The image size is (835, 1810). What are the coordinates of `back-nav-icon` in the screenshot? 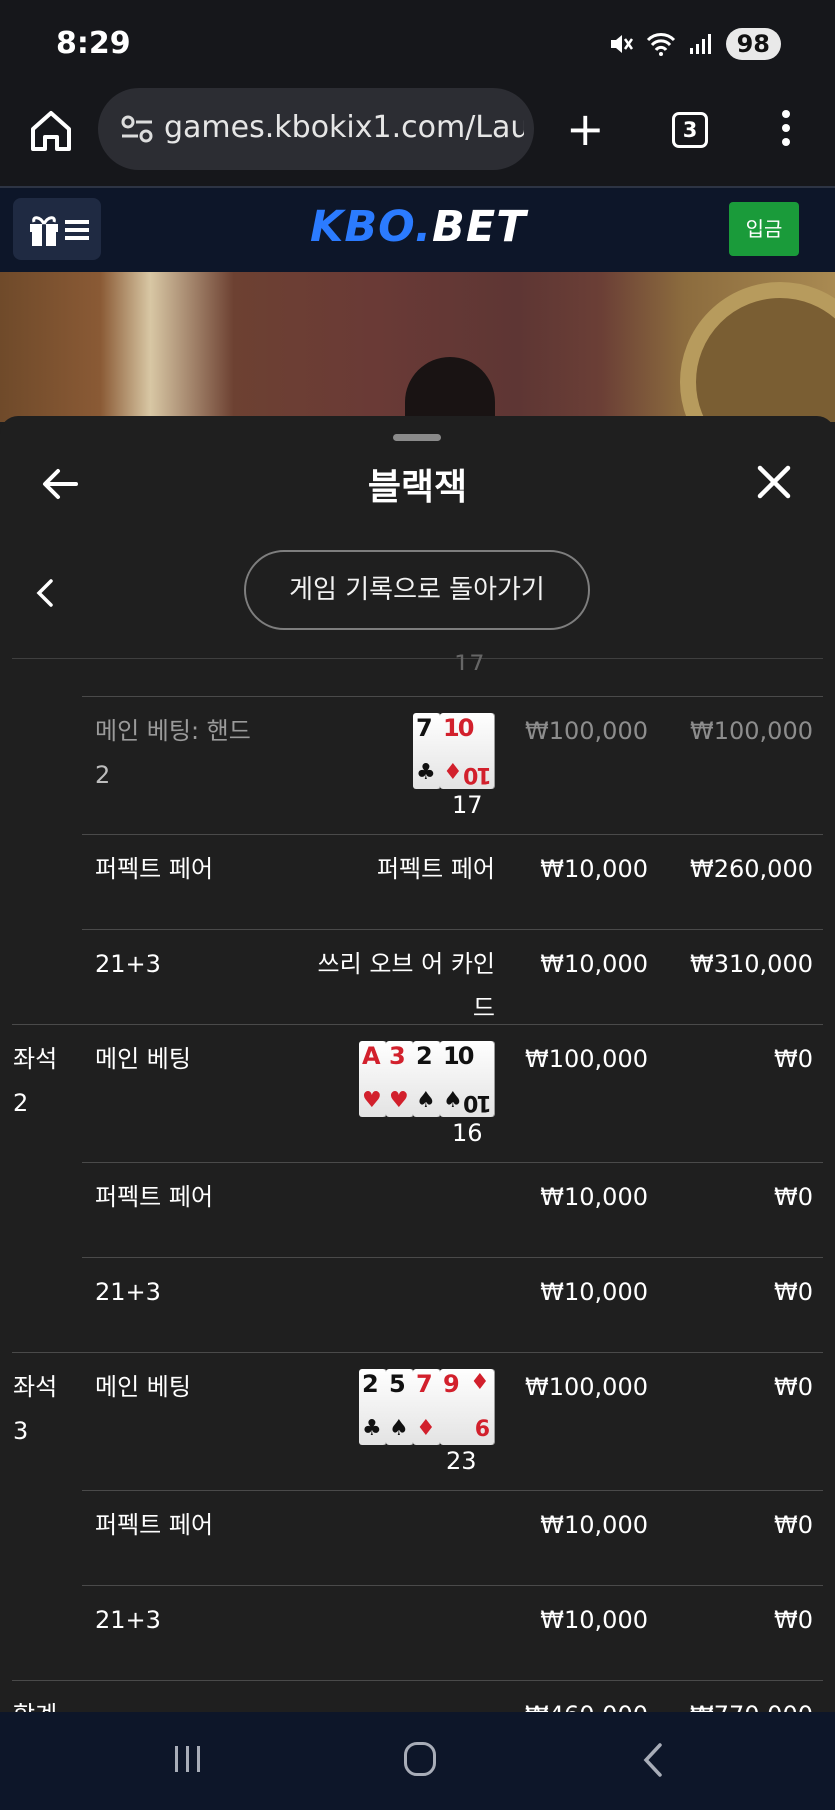 It's located at (653, 1760).